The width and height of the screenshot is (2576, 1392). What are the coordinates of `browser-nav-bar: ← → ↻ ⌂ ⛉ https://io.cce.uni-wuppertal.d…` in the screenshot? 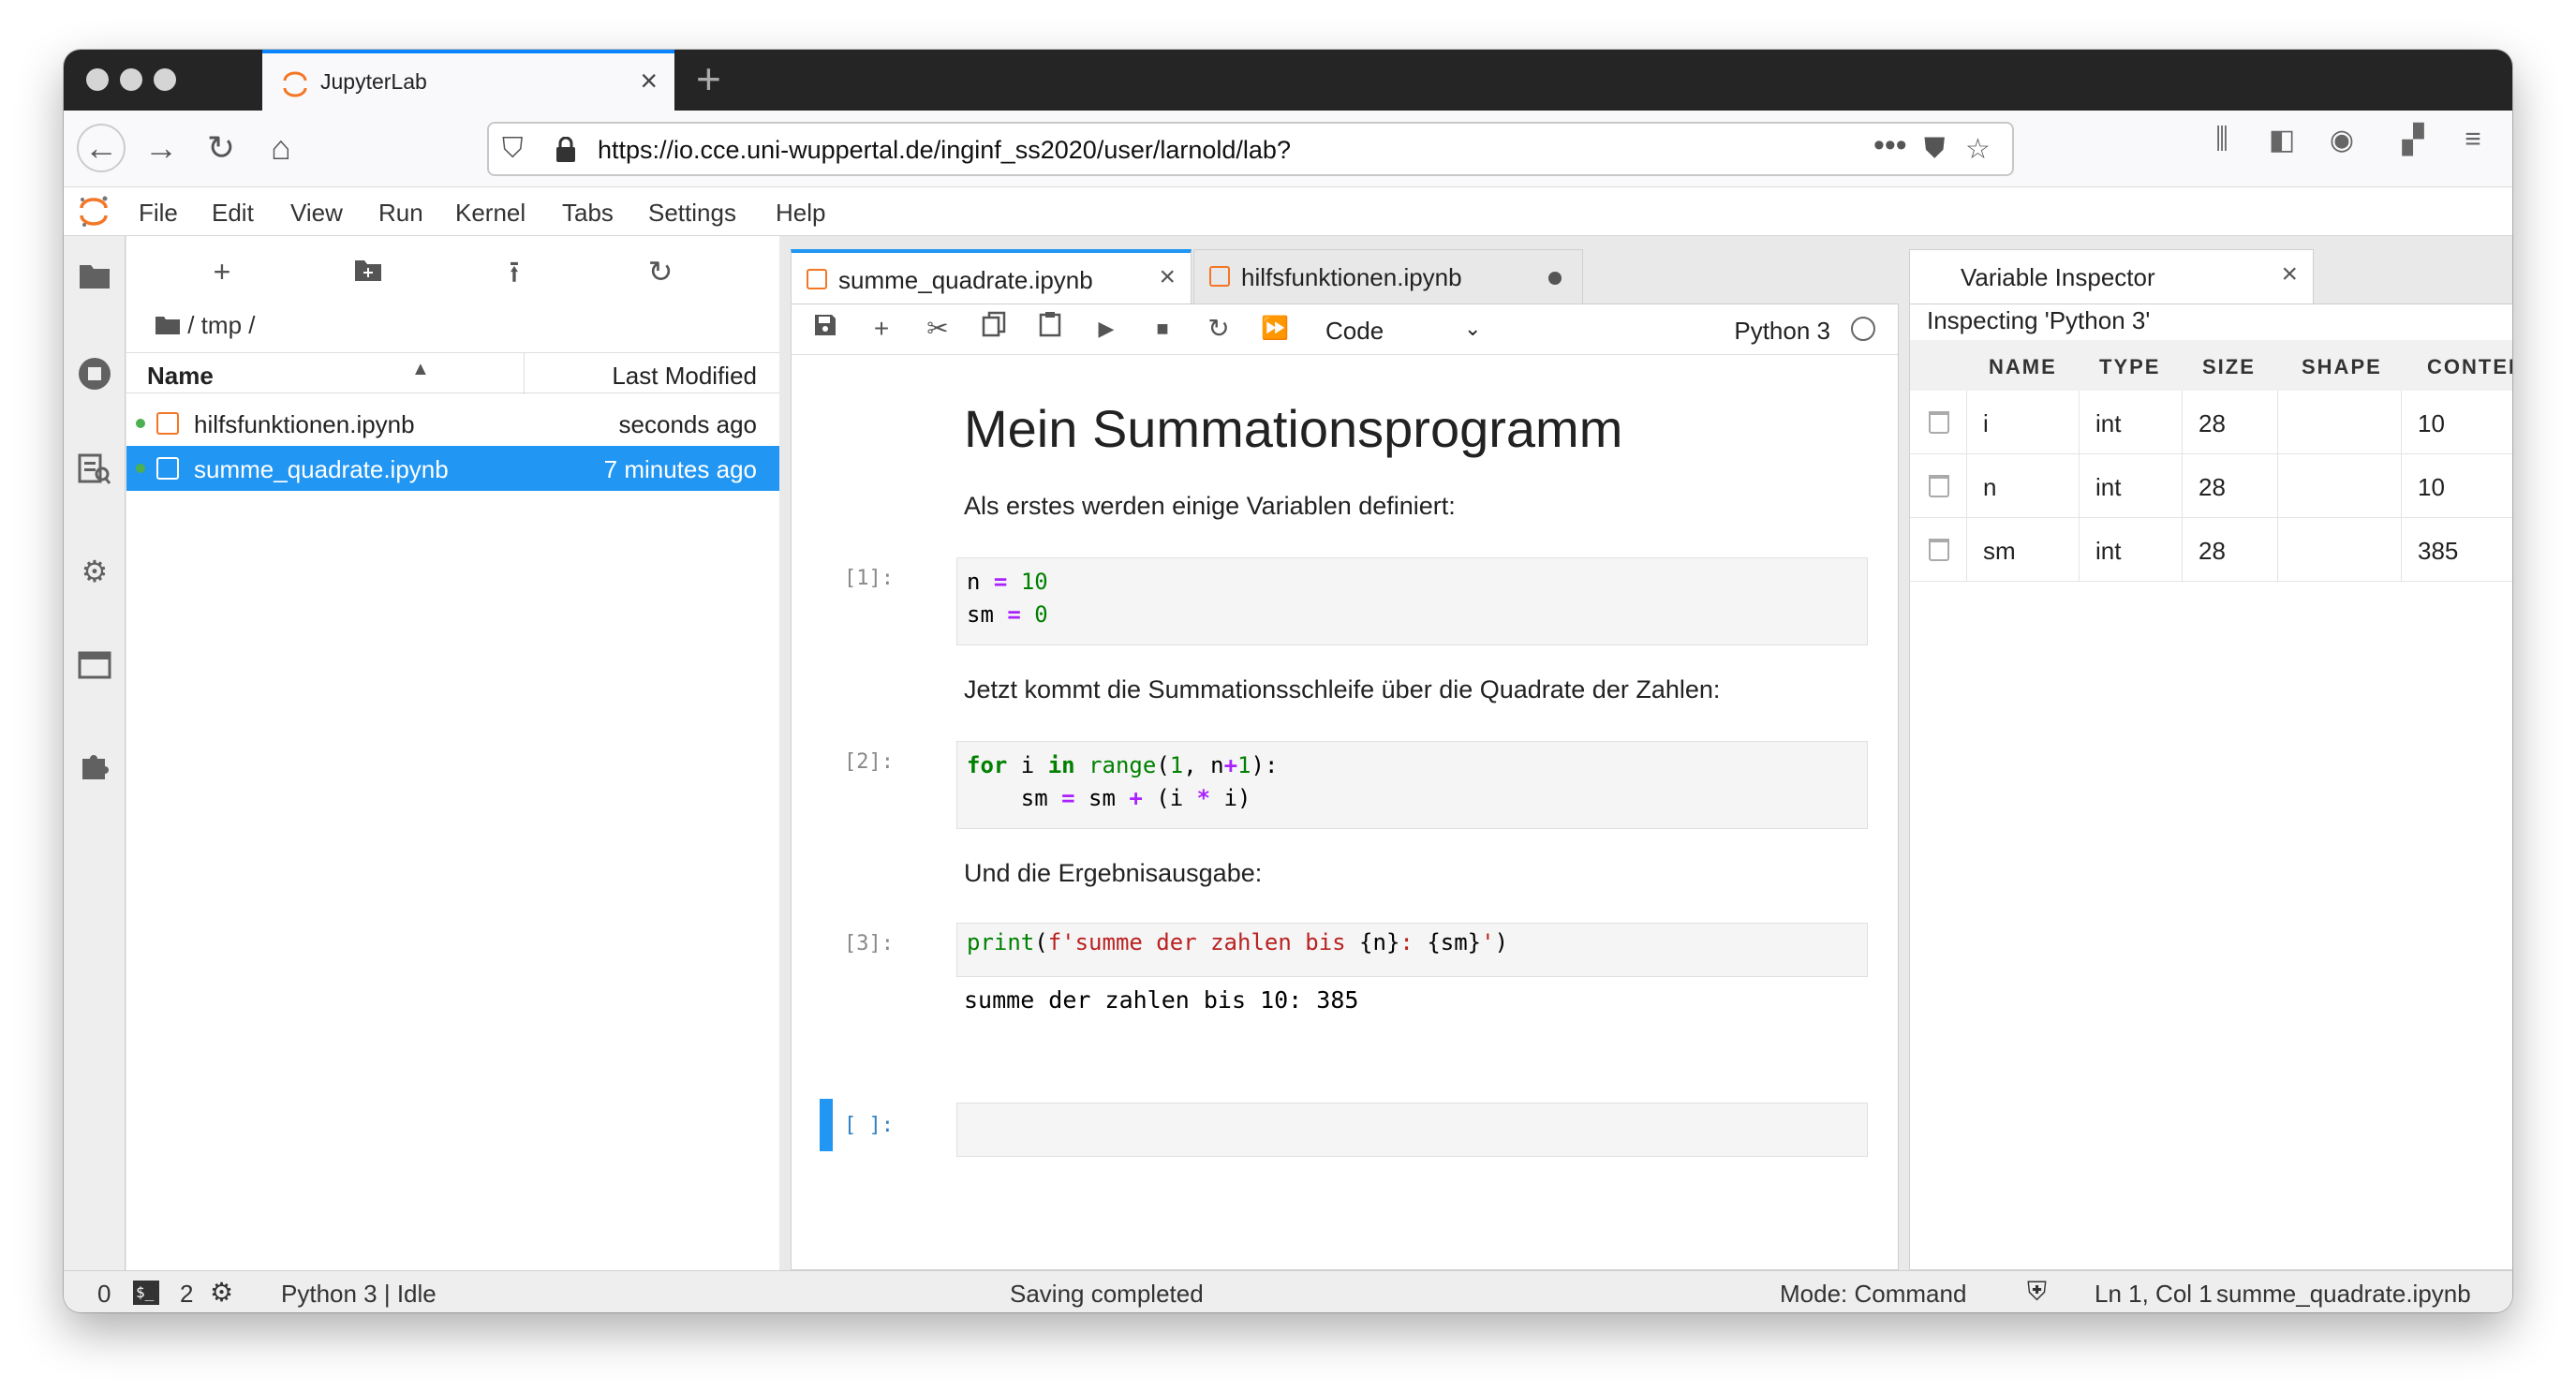 It's located at (1288, 149).